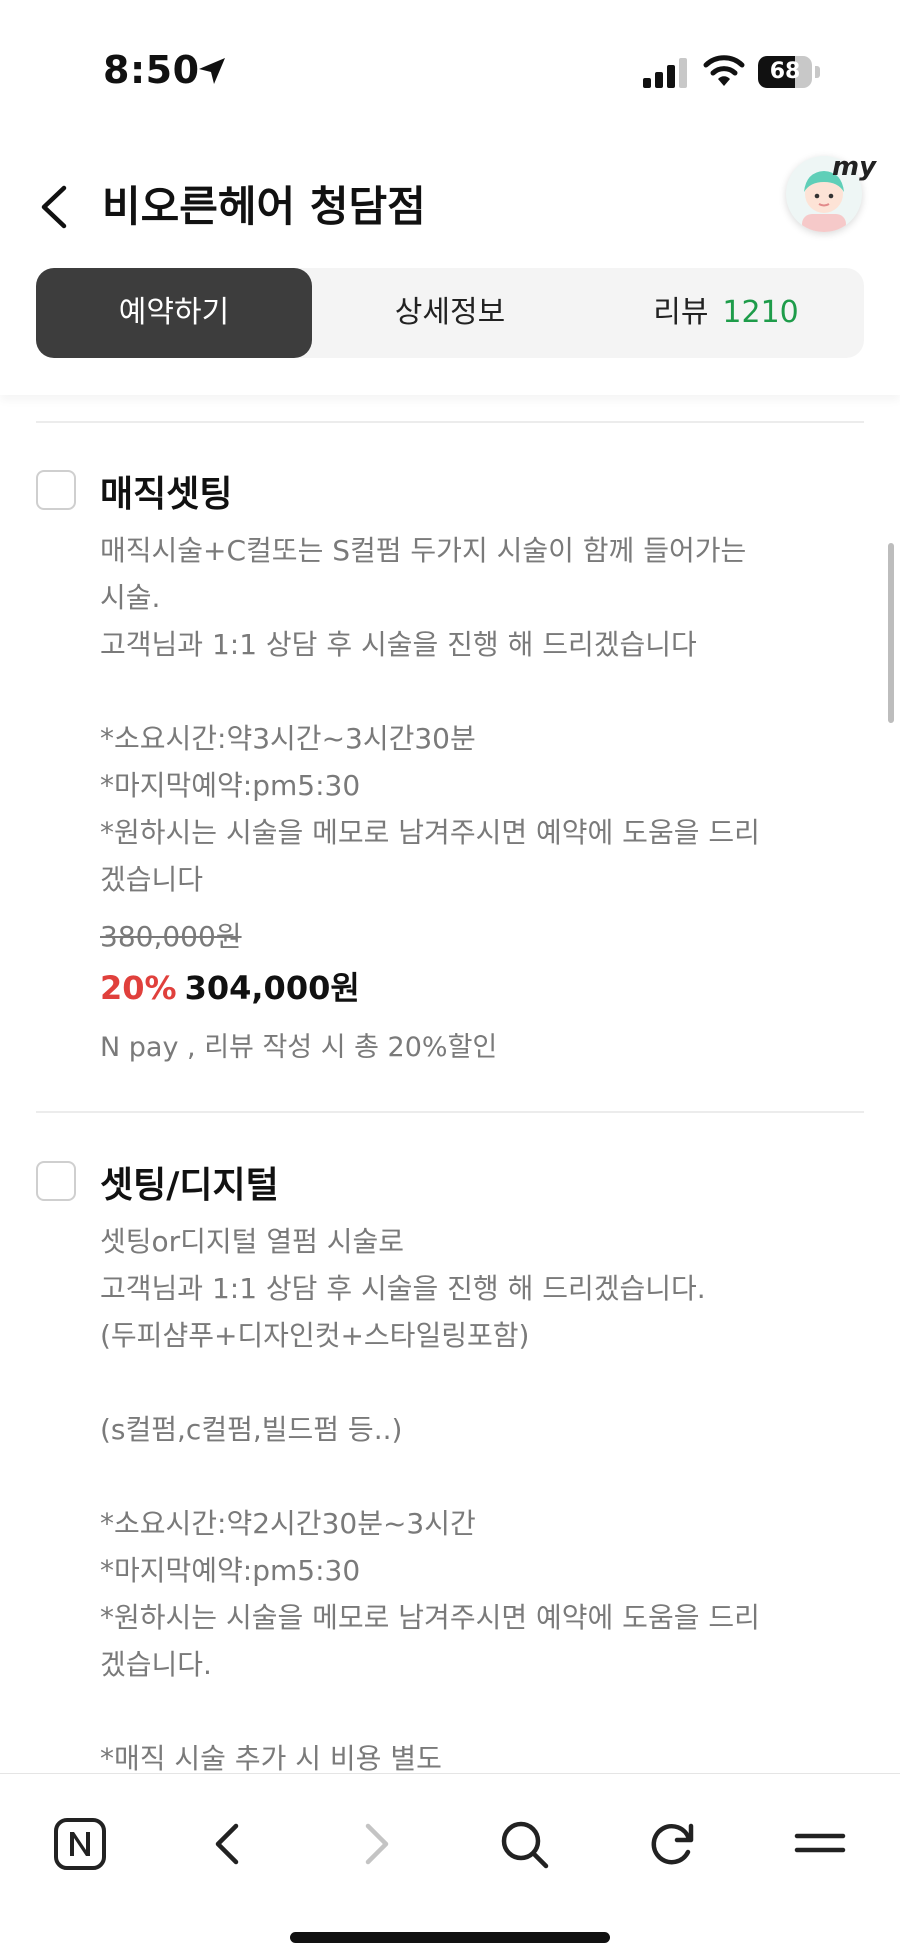 This screenshot has height=1958, width=900. Describe the element at coordinates (398, 644) in the screenshot. I see `description-line: 고객님과 1:1 상담 후 시술을 진행 해 드리겠습니다` at that location.